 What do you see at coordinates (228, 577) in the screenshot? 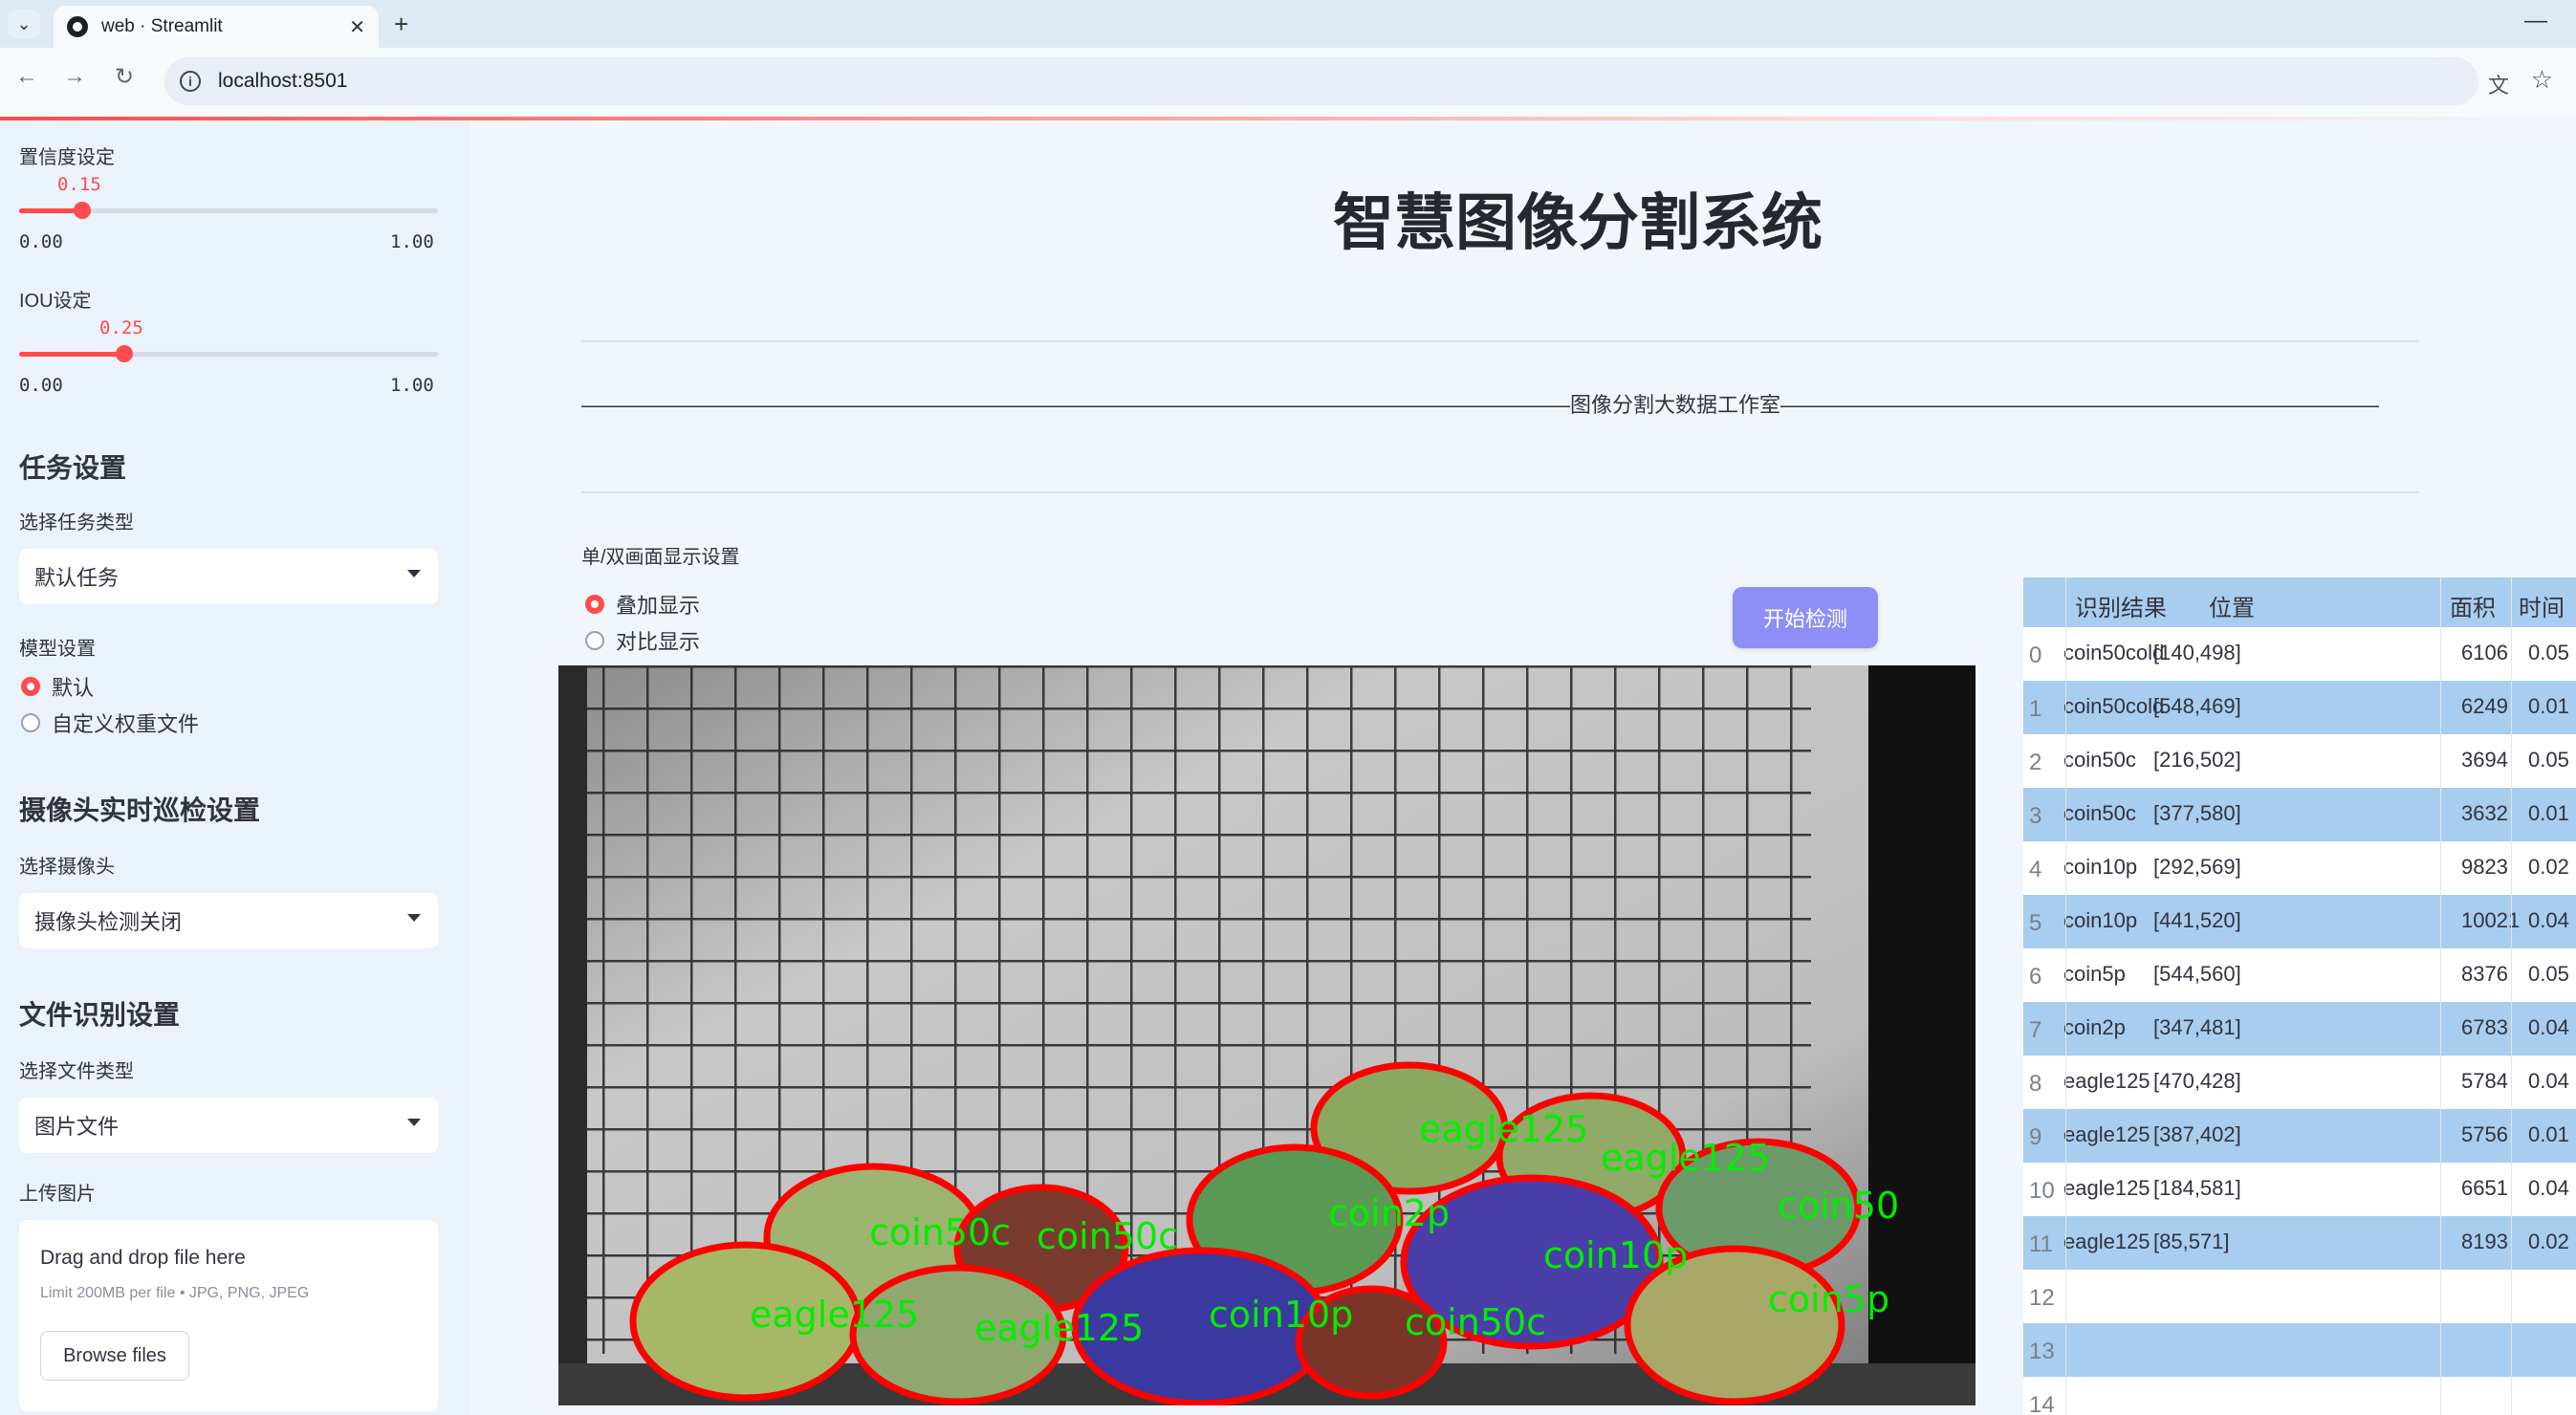
I see `task-type-select: 默认任务` at bounding box center [228, 577].